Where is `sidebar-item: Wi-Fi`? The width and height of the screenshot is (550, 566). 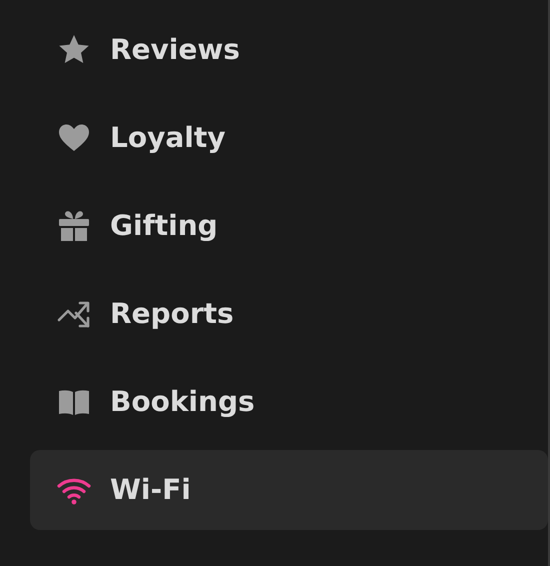
sidebar-item: Wi-Fi is located at coordinates (289, 490).